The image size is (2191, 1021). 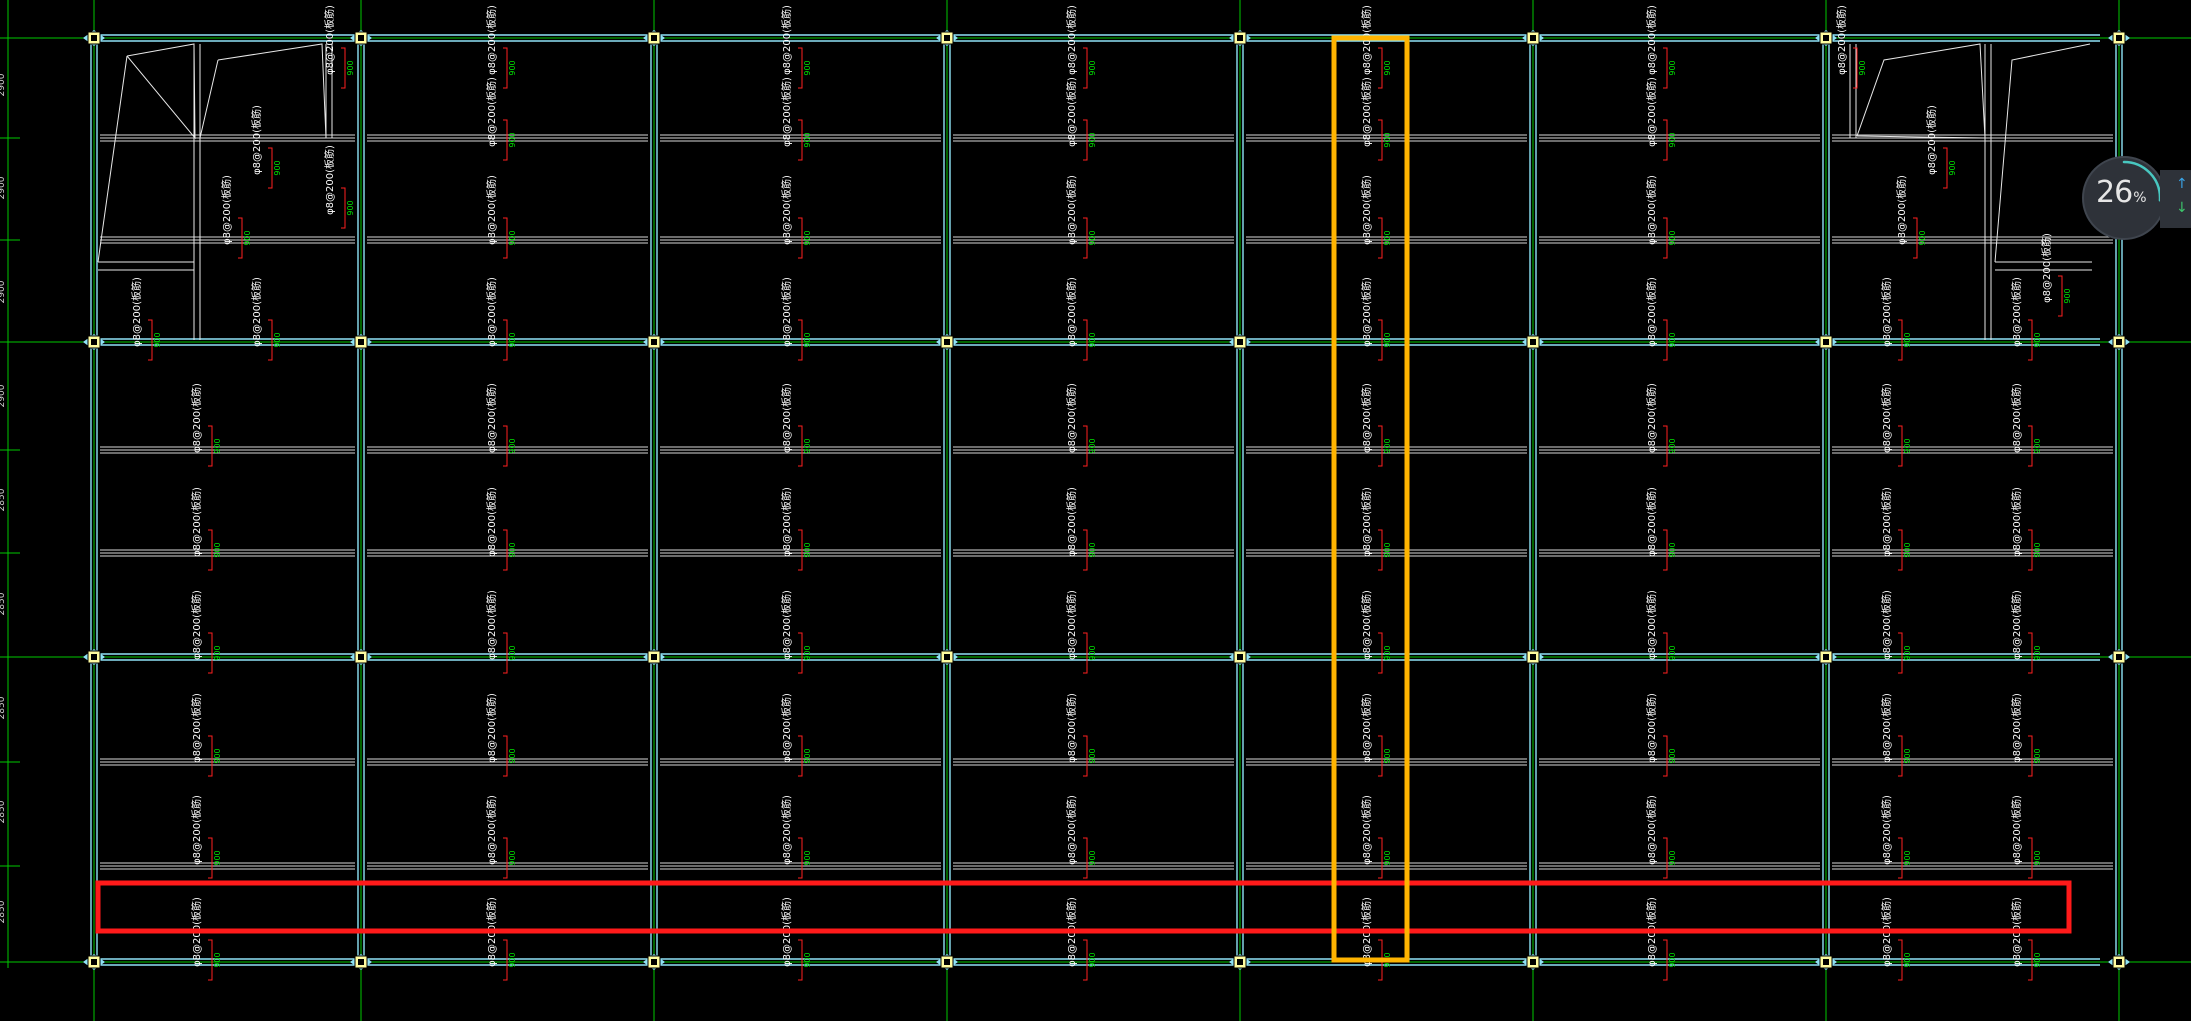 I want to click on arrow-up-icon: ↑, so click(x=2182, y=184).